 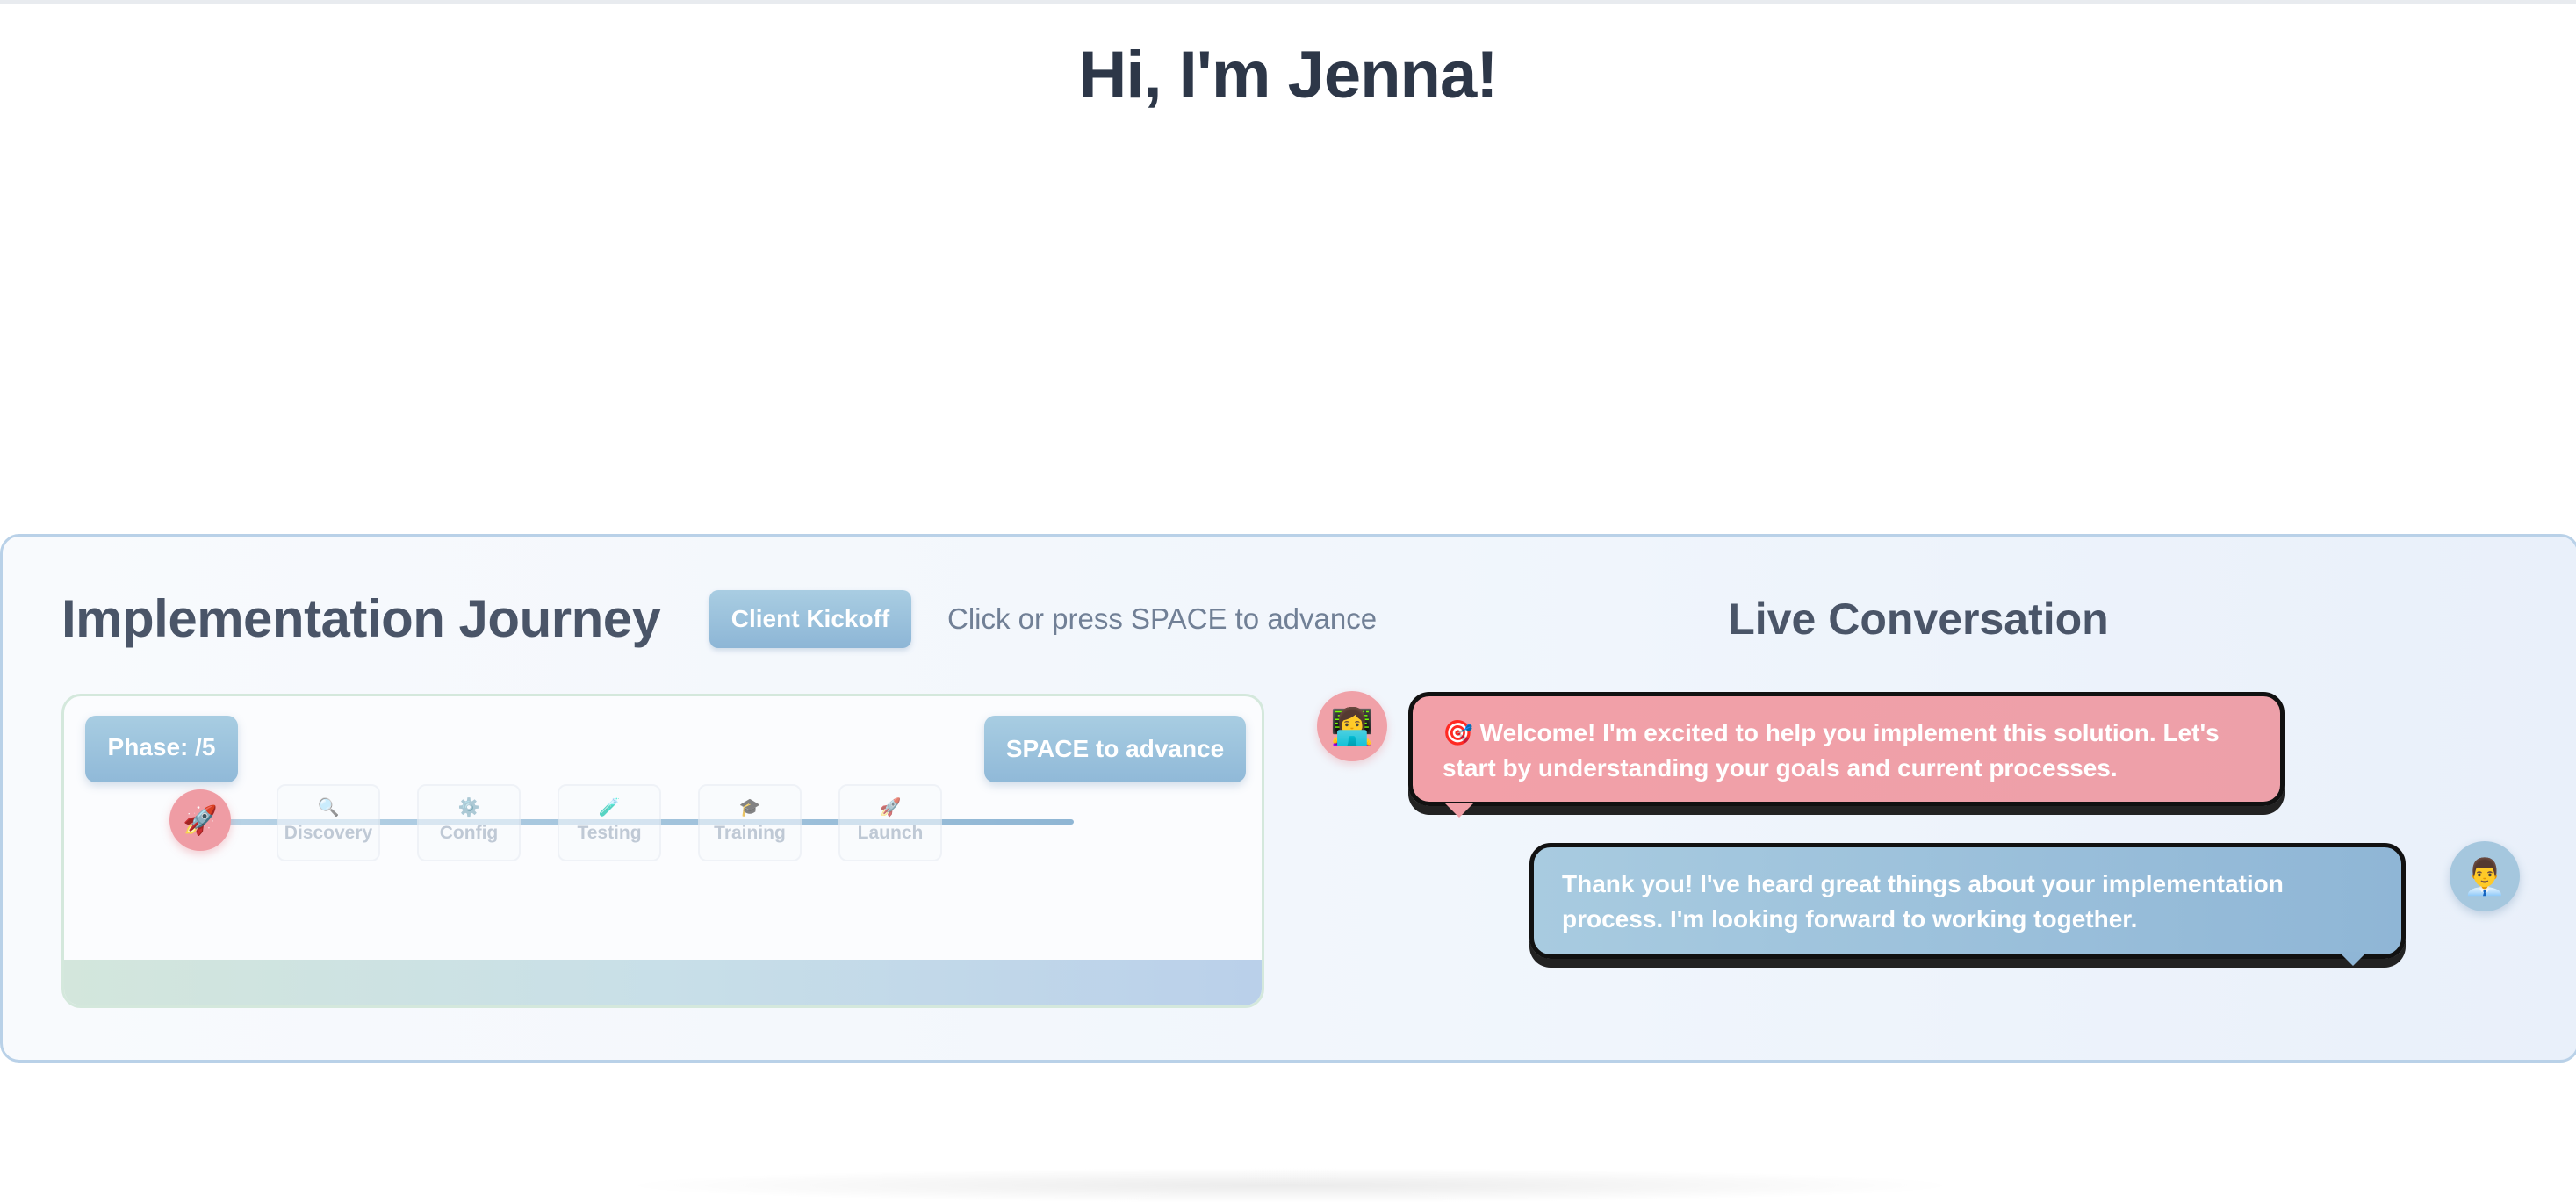 What do you see at coordinates (609, 833) in the screenshot?
I see `step-label: Testing` at bounding box center [609, 833].